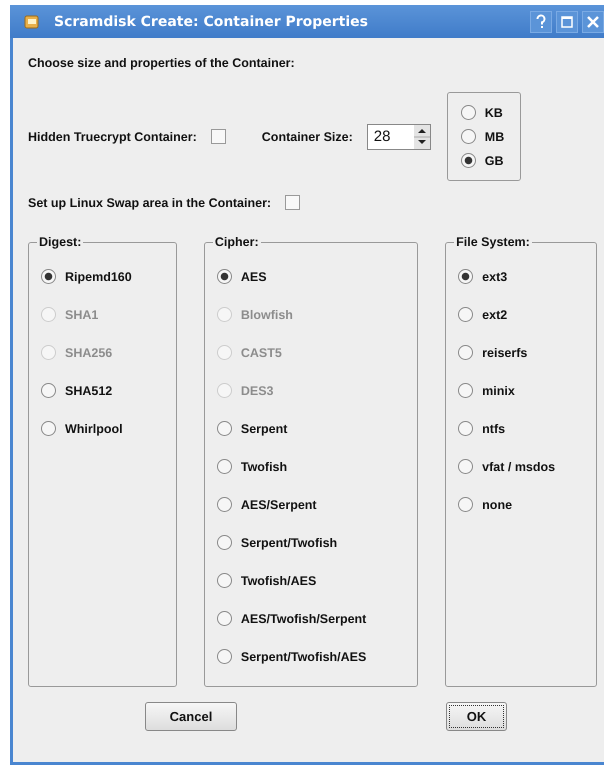  What do you see at coordinates (497, 505) in the screenshot?
I see `option-label: none` at bounding box center [497, 505].